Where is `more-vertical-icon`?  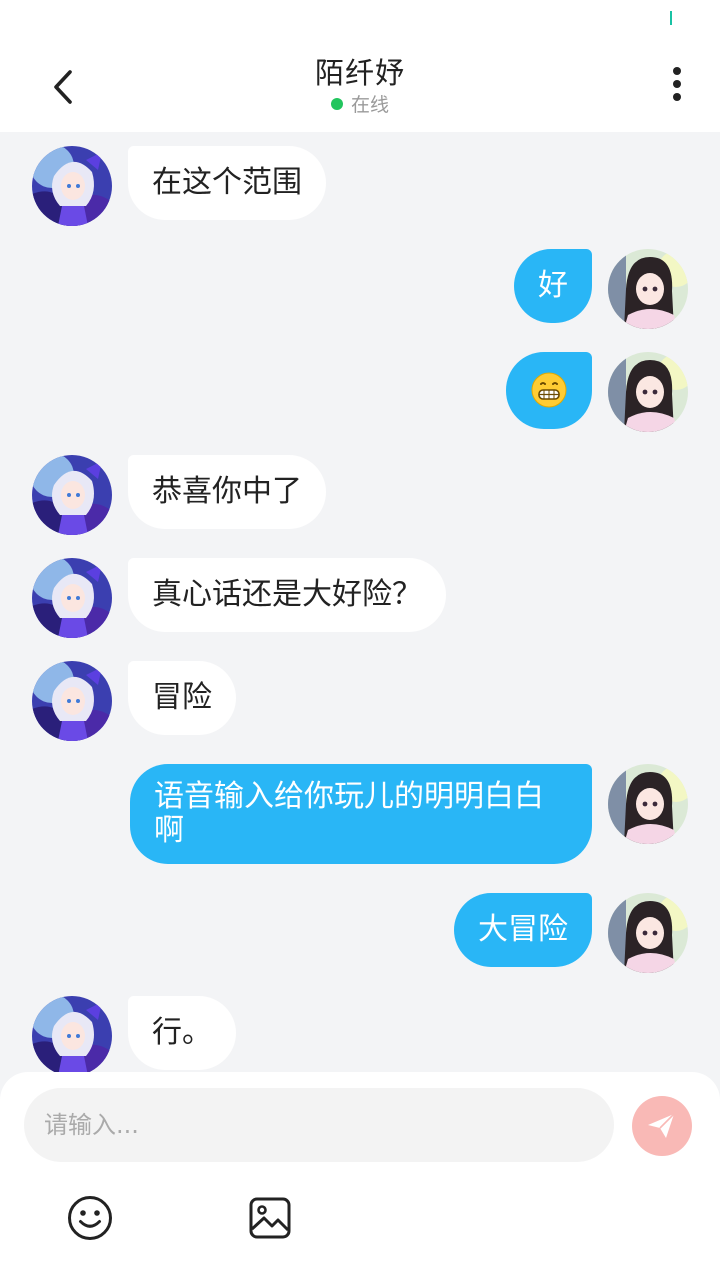
more-vertical-icon is located at coordinates (677, 84).